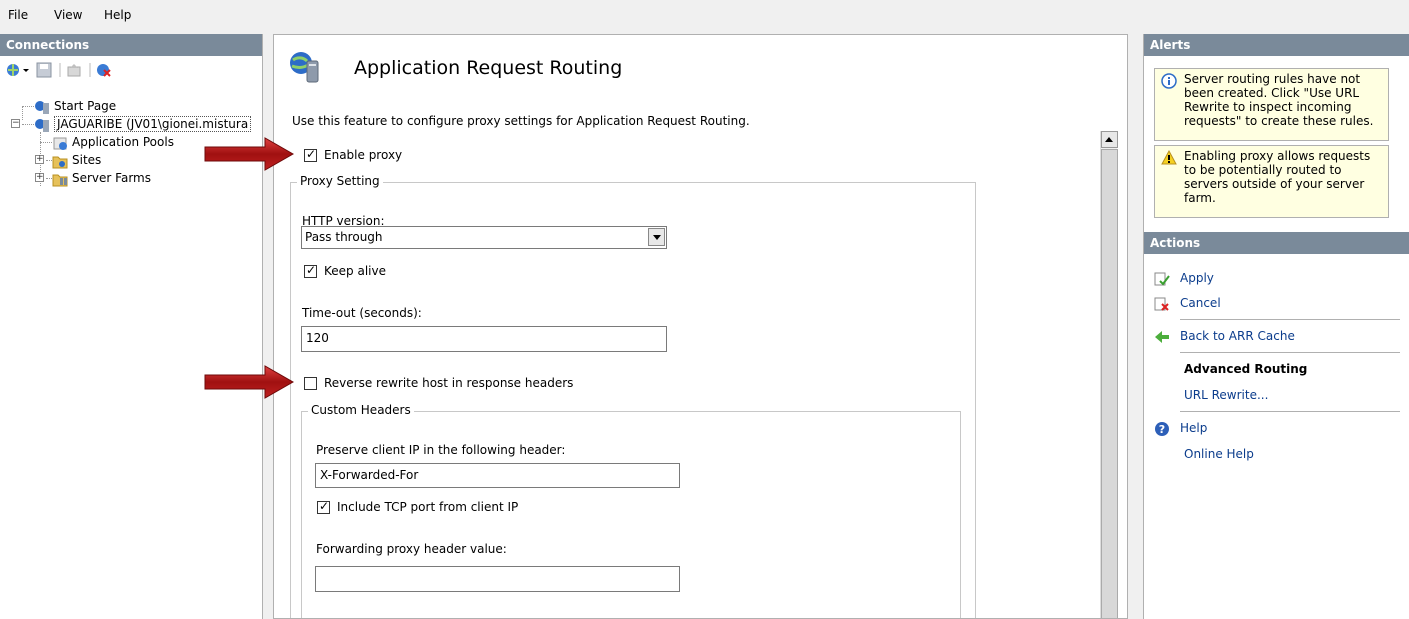  I want to click on proxy-setting-title: Proxy Setting, so click(340, 181).